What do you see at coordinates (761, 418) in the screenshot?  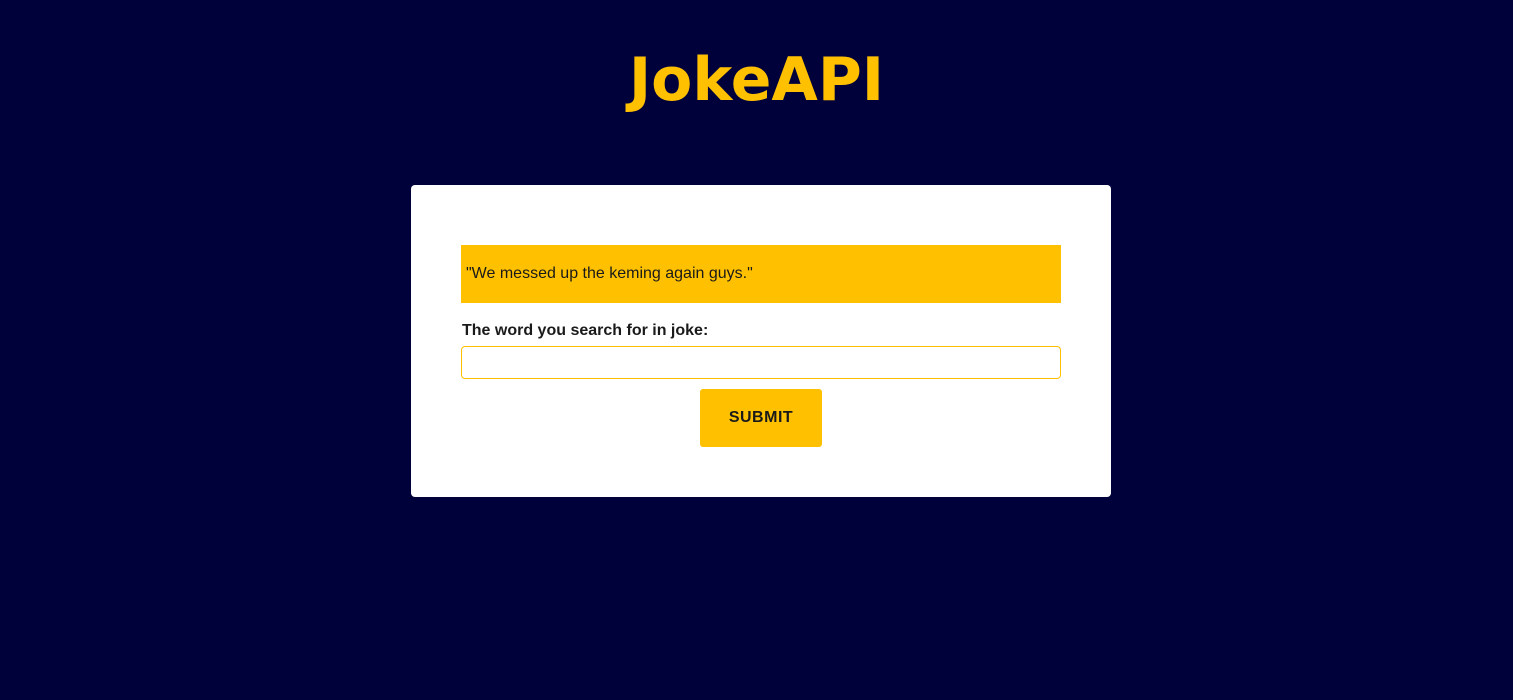 I see `submit-button: SUBMIT` at bounding box center [761, 418].